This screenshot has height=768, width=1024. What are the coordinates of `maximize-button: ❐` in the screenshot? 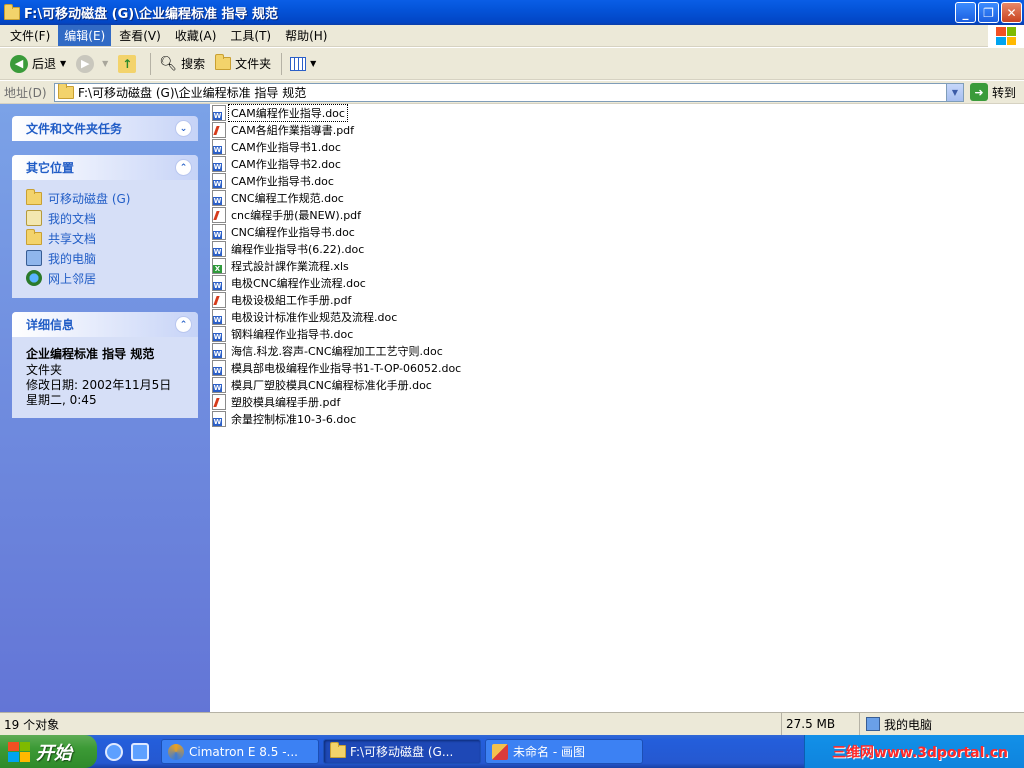 It's located at (988, 12).